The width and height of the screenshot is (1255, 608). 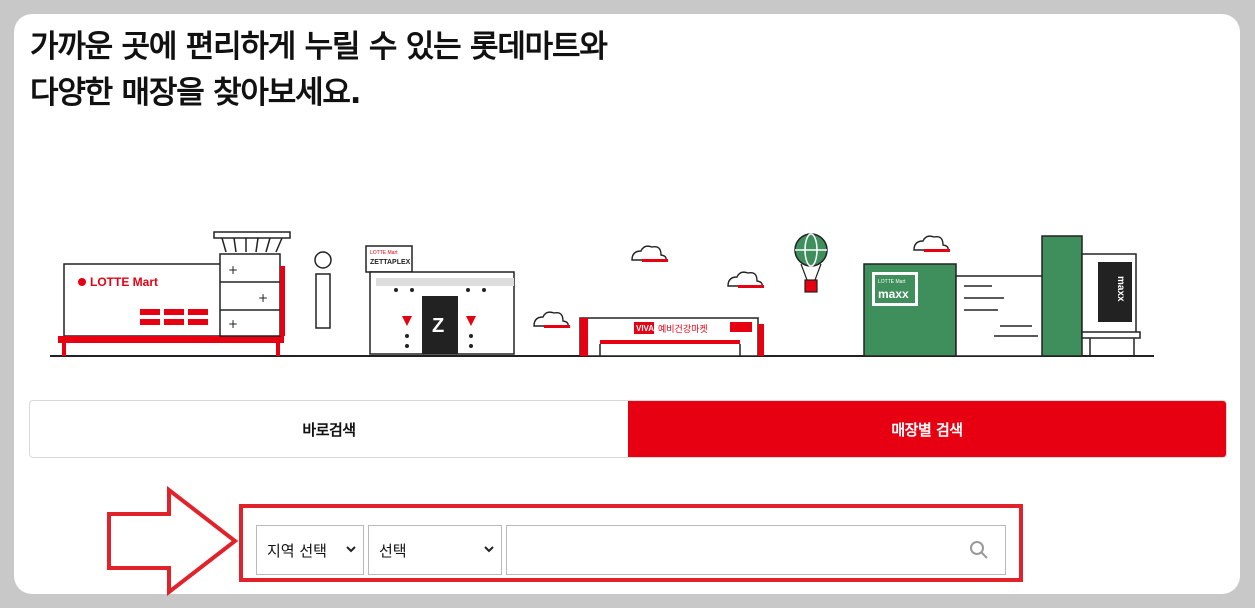 I want to click on zettaplex-sign: ZETTAPLEX, so click(x=390, y=262).